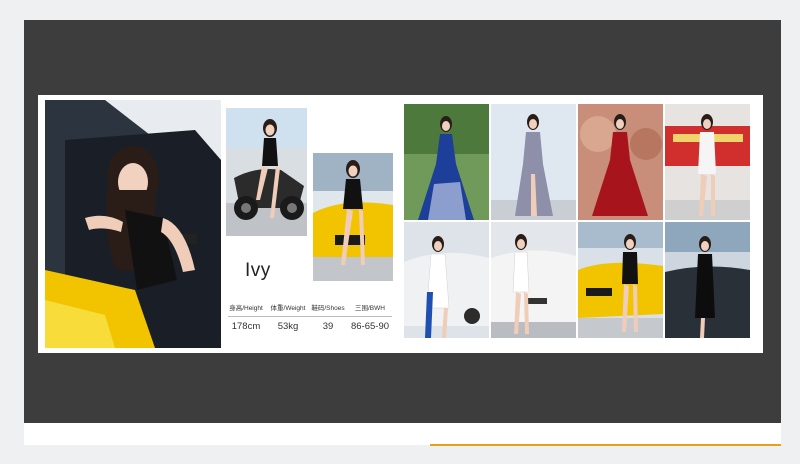  Describe the element at coordinates (288, 308) in the screenshot. I see `stat-header-weight: 体重/Weight` at that location.